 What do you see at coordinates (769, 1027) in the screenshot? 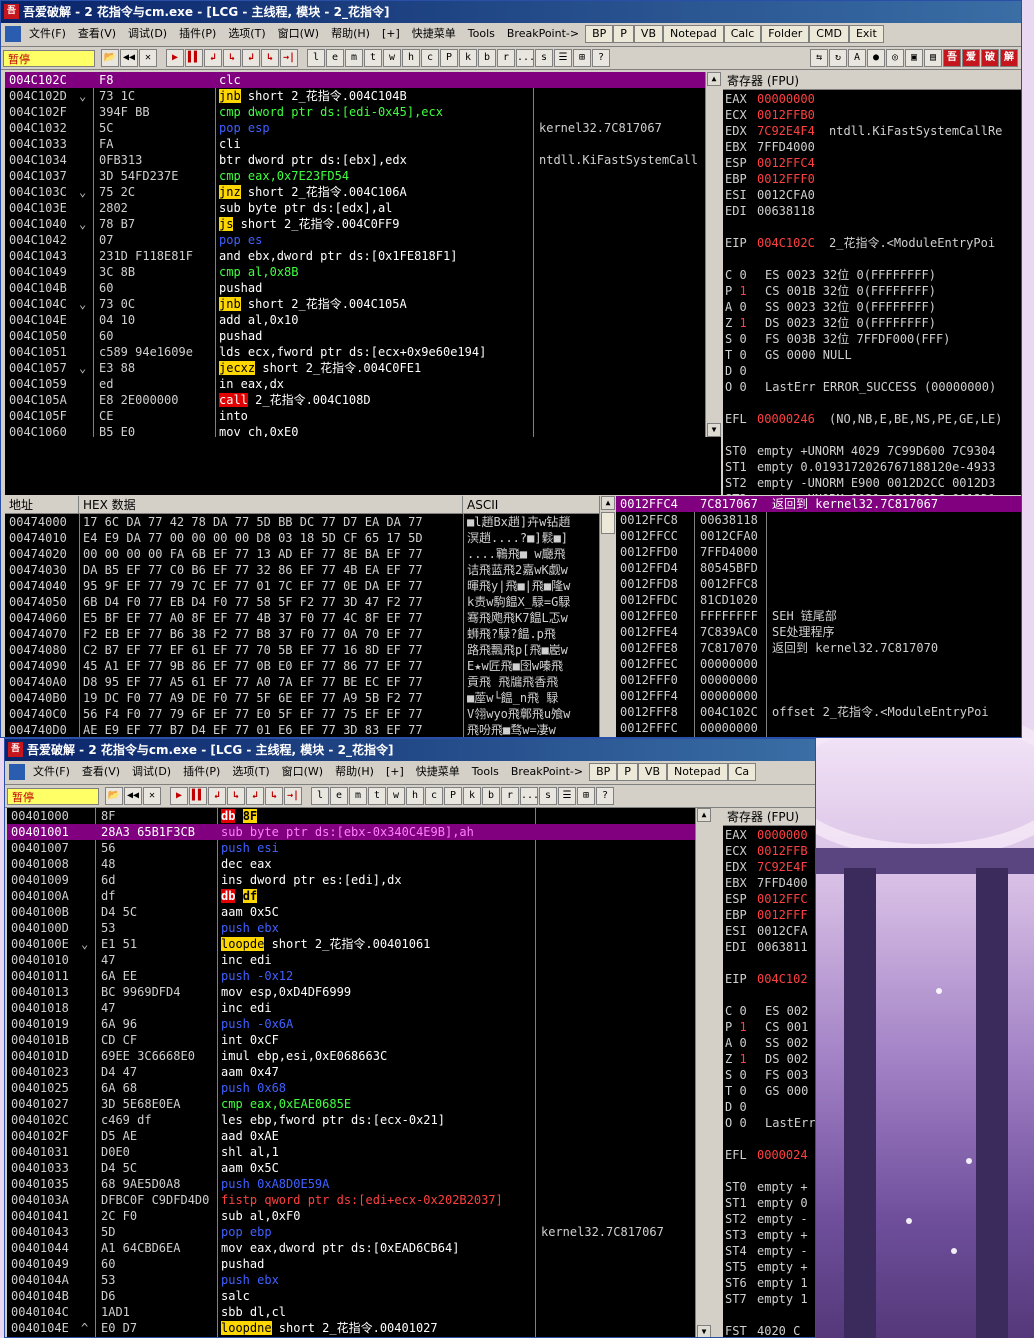
I see `register-row: P 1 CS 001` at bounding box center [769, 1027].